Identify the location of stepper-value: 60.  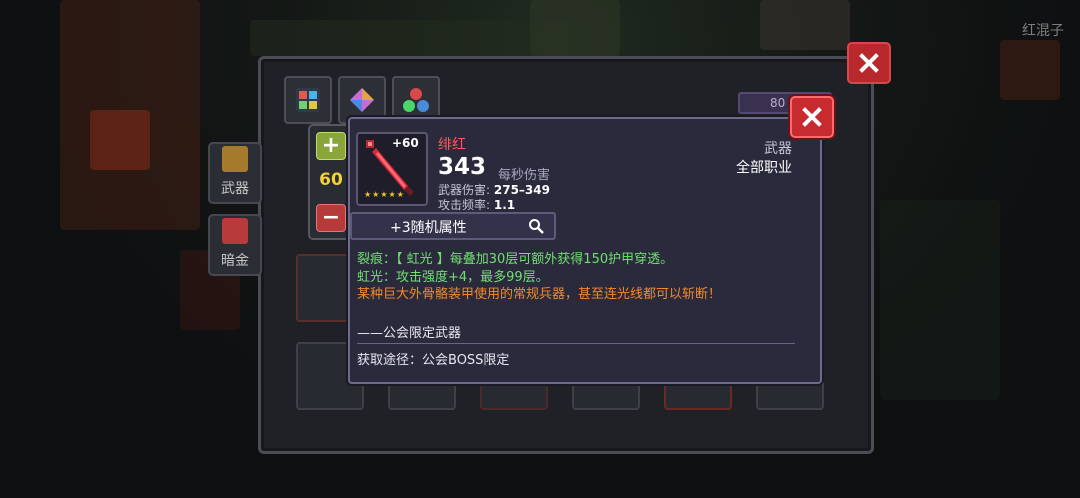
(331, 180).